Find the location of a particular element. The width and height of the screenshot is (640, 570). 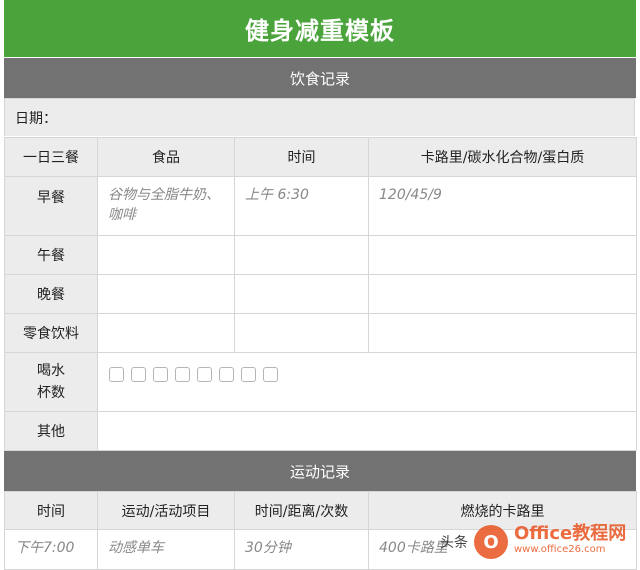

meal-label: 早餐 is located at coordinates (51, 206).